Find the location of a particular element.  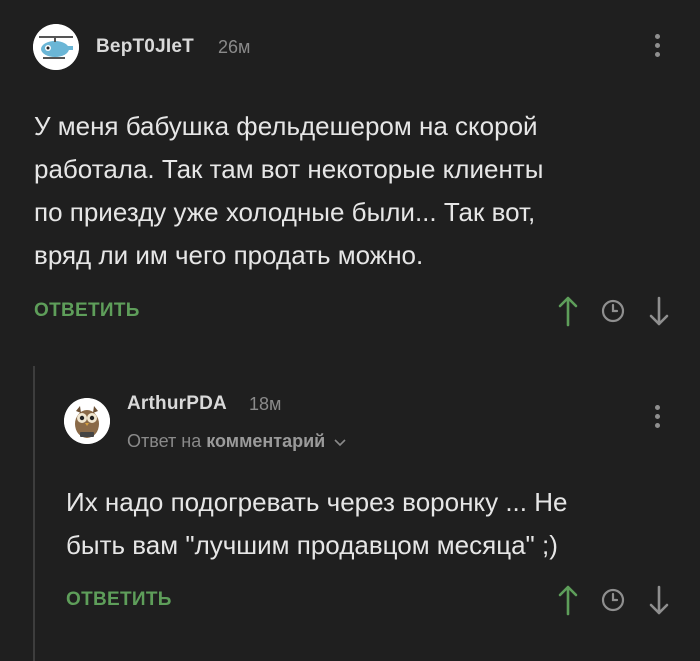

username: ВерТ0JIеТ is located at coordinates (145, 47).